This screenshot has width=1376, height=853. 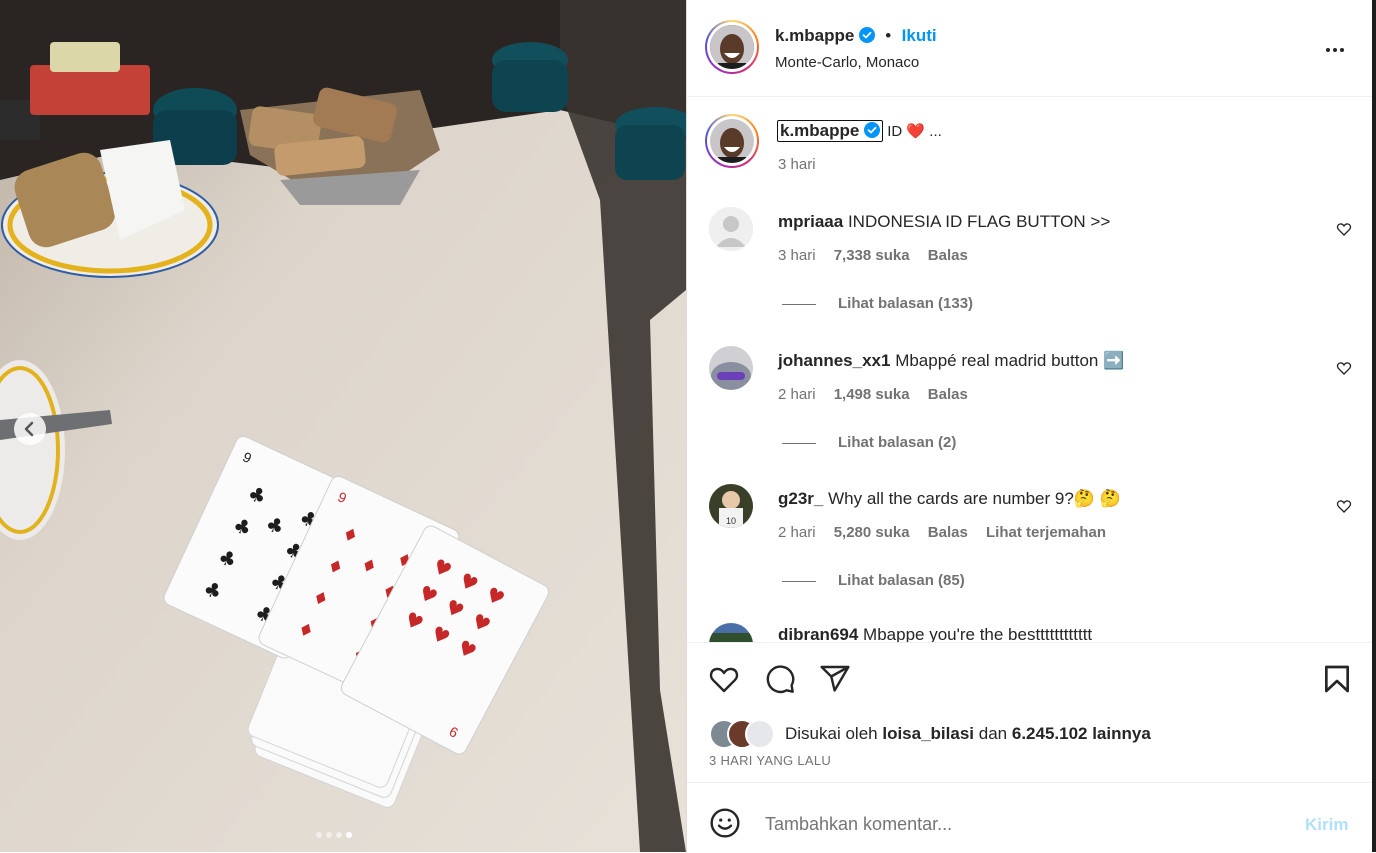 I want to click on comment-username: g23r_, so click(x=800, y=498).